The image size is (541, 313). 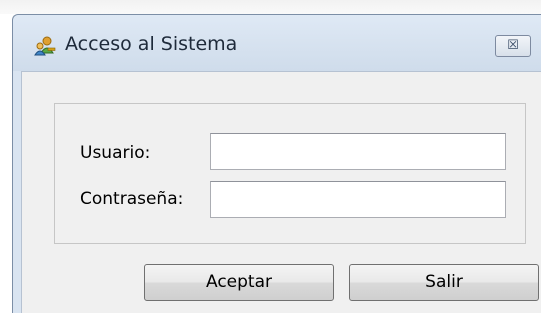 What do you see at coordinates (444, 282) in the screenshot?
I see `exit-button: Salir` at bounding box center [444, 282].